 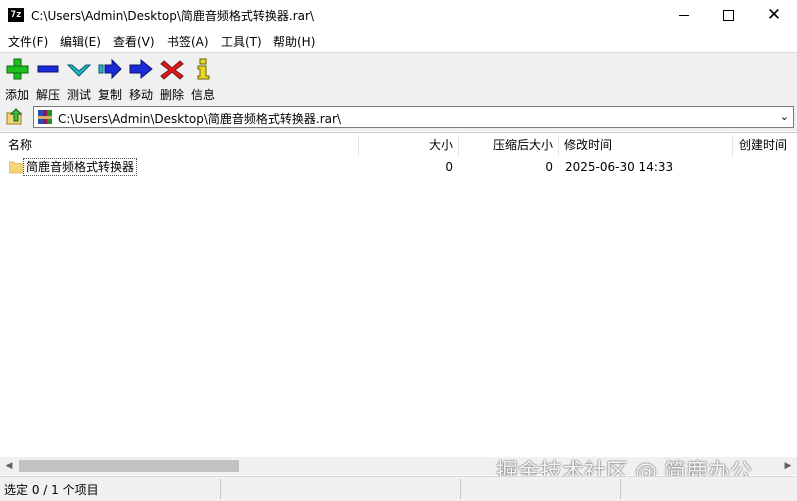 I want to click on rar-archive-icon, so click(x=45, y=117).